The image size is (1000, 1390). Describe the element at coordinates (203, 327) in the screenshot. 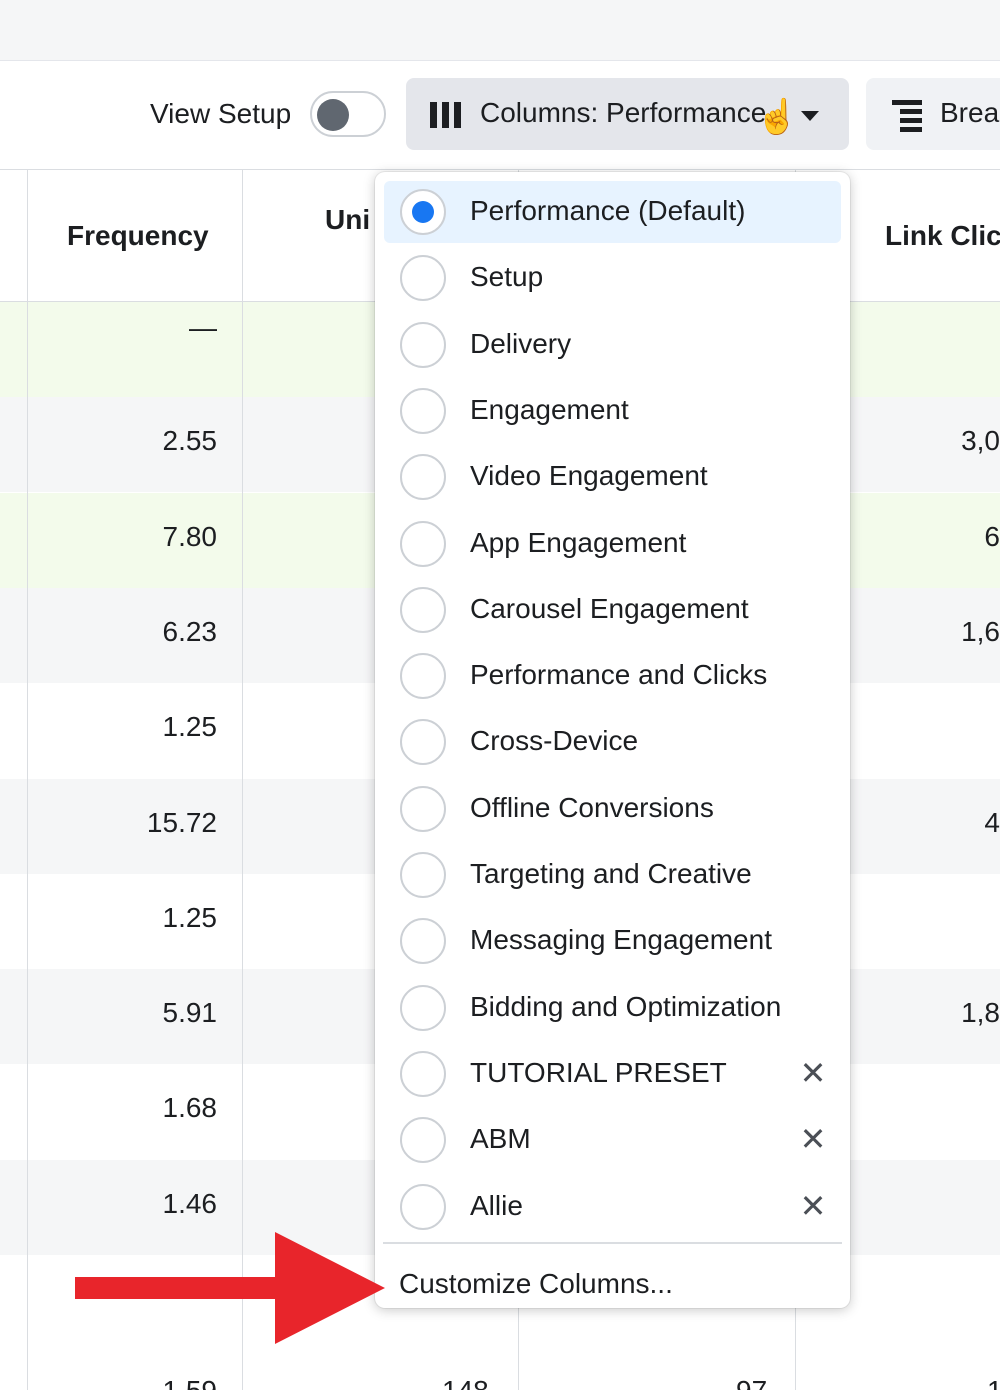

I see `cell-frequency: —` at that location.